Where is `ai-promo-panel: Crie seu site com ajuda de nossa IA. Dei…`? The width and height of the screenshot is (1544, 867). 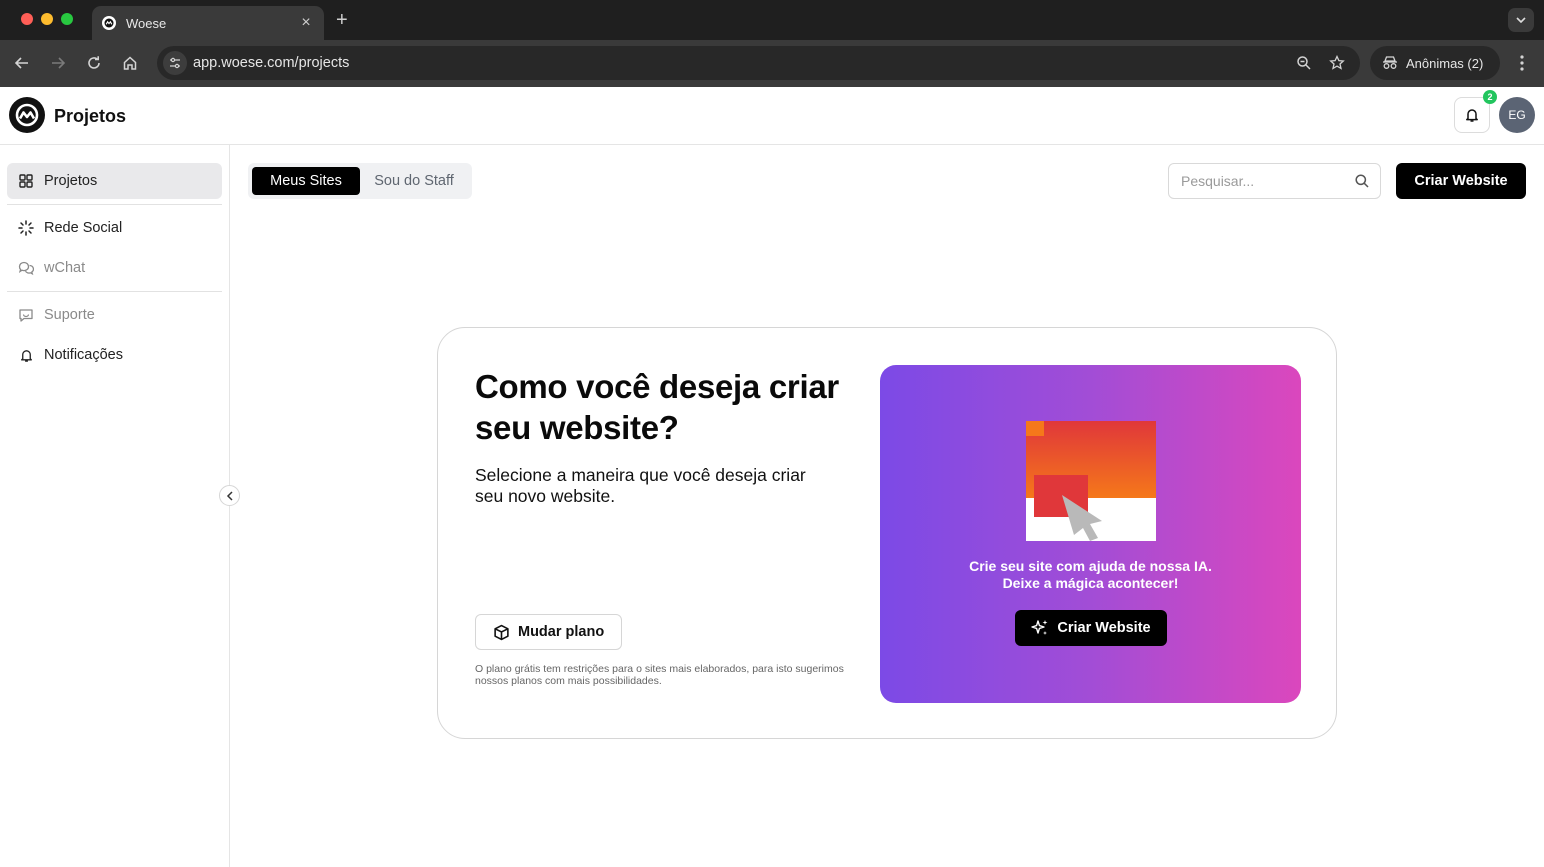
ai-promo-panel: Crie seu site com ajuda de nossa IA. Dei… is located at coordinates (1090, 534).